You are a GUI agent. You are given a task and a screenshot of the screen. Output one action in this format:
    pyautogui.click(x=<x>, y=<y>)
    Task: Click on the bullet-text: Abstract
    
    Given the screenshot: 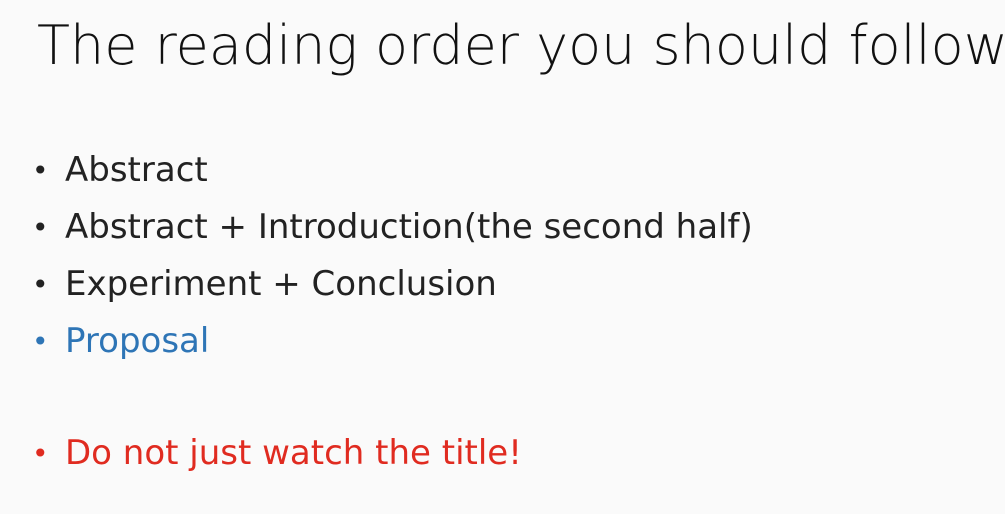 What is the action you would take?
    pyautogui.click(x=136, y=170)
    